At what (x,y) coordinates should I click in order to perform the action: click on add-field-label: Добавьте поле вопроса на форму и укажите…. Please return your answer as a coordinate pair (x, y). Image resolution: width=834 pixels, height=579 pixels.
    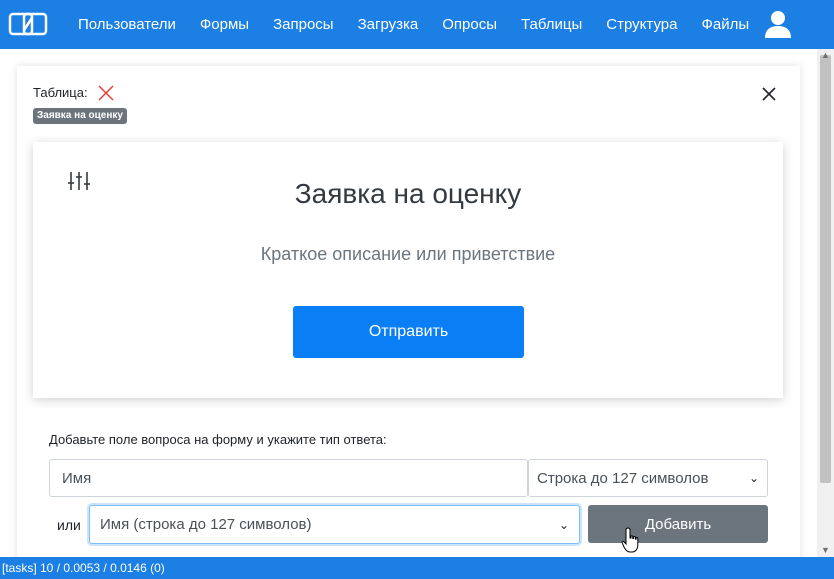
    Looking at the image, I should click on (218, 439).